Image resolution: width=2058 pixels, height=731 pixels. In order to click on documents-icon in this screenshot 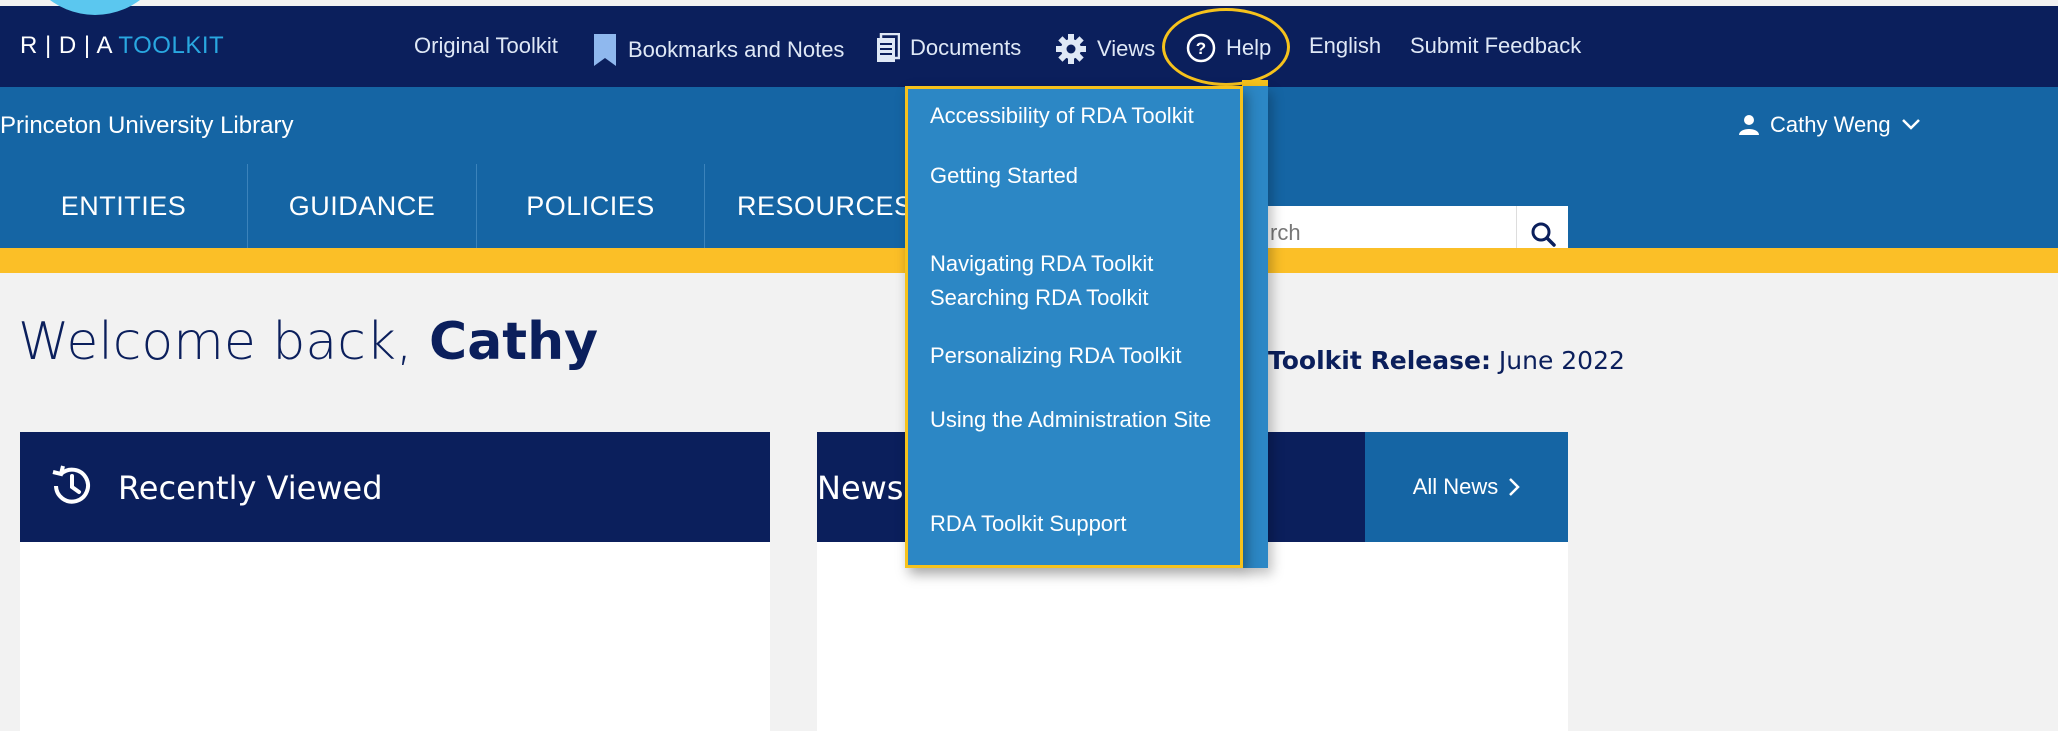, I will do `click(888, 47)`.